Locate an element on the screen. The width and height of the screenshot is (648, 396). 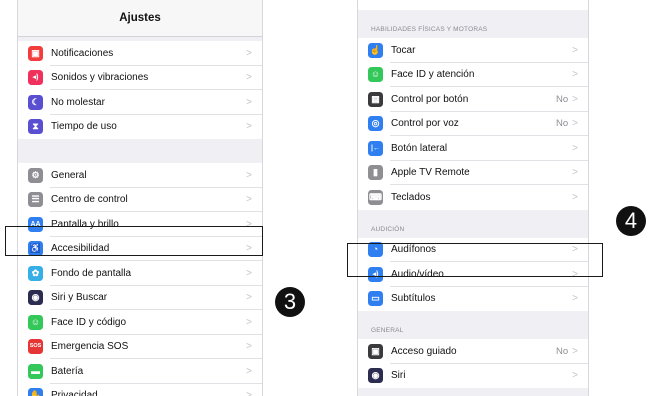
settings-row-subtitulos: ▭ Subtítulos > is located at coordinates (473, 299).